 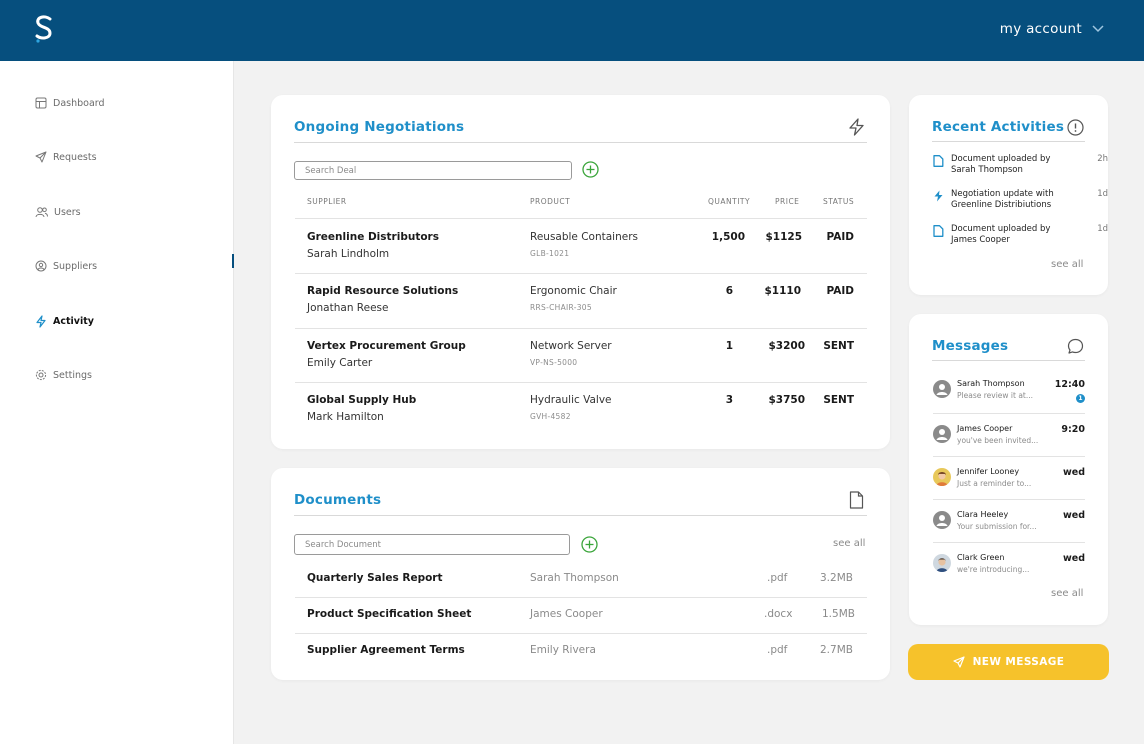 What do you see at coordinates (782, 291) in the screenshot?
I see `price-value: $1110` at bounding box center [782, 291].